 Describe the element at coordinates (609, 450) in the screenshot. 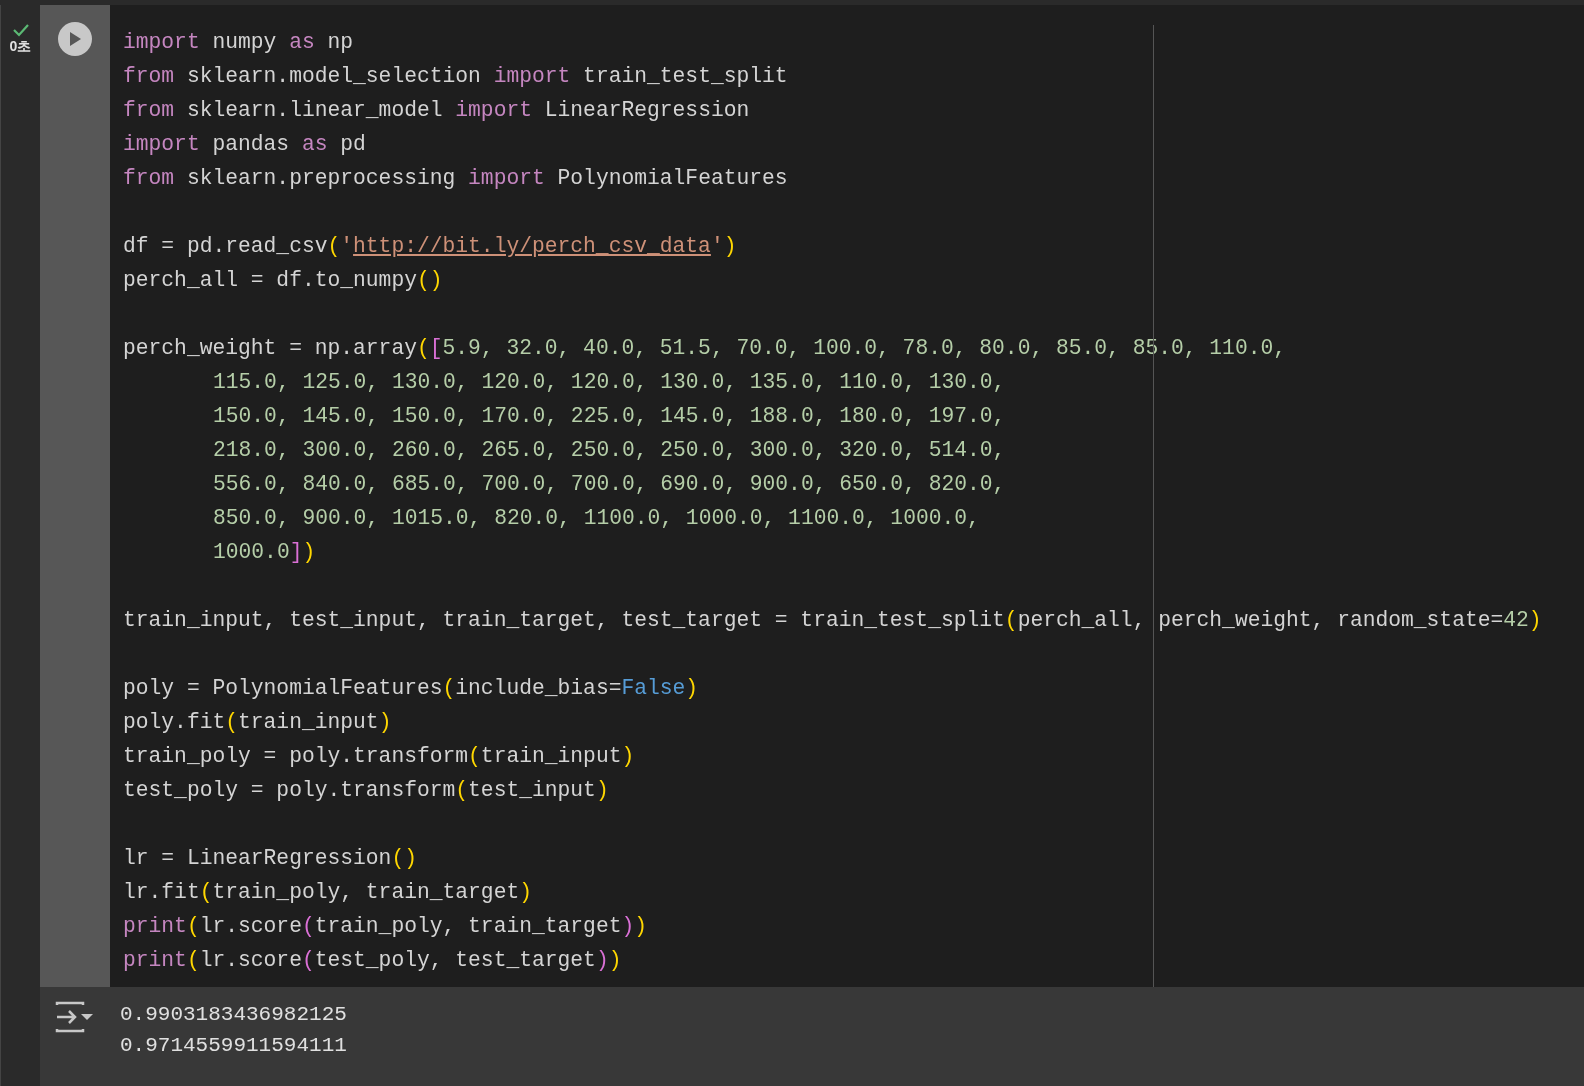

I see `code-line: 218.0, 300.0, 260.0, 265.0, 250.0, 250.0, 300.0, 320.0, 514.0,` at that location.